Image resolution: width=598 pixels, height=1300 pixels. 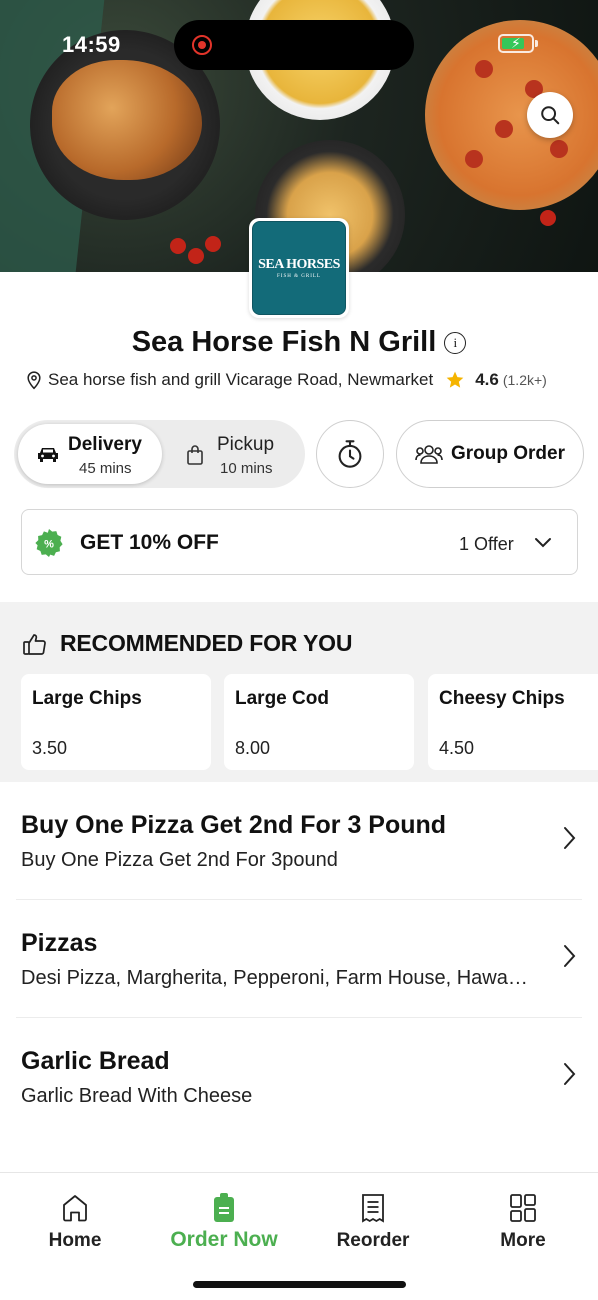 I want to click on recording-indicator-icon, so click(x=202, y=45).